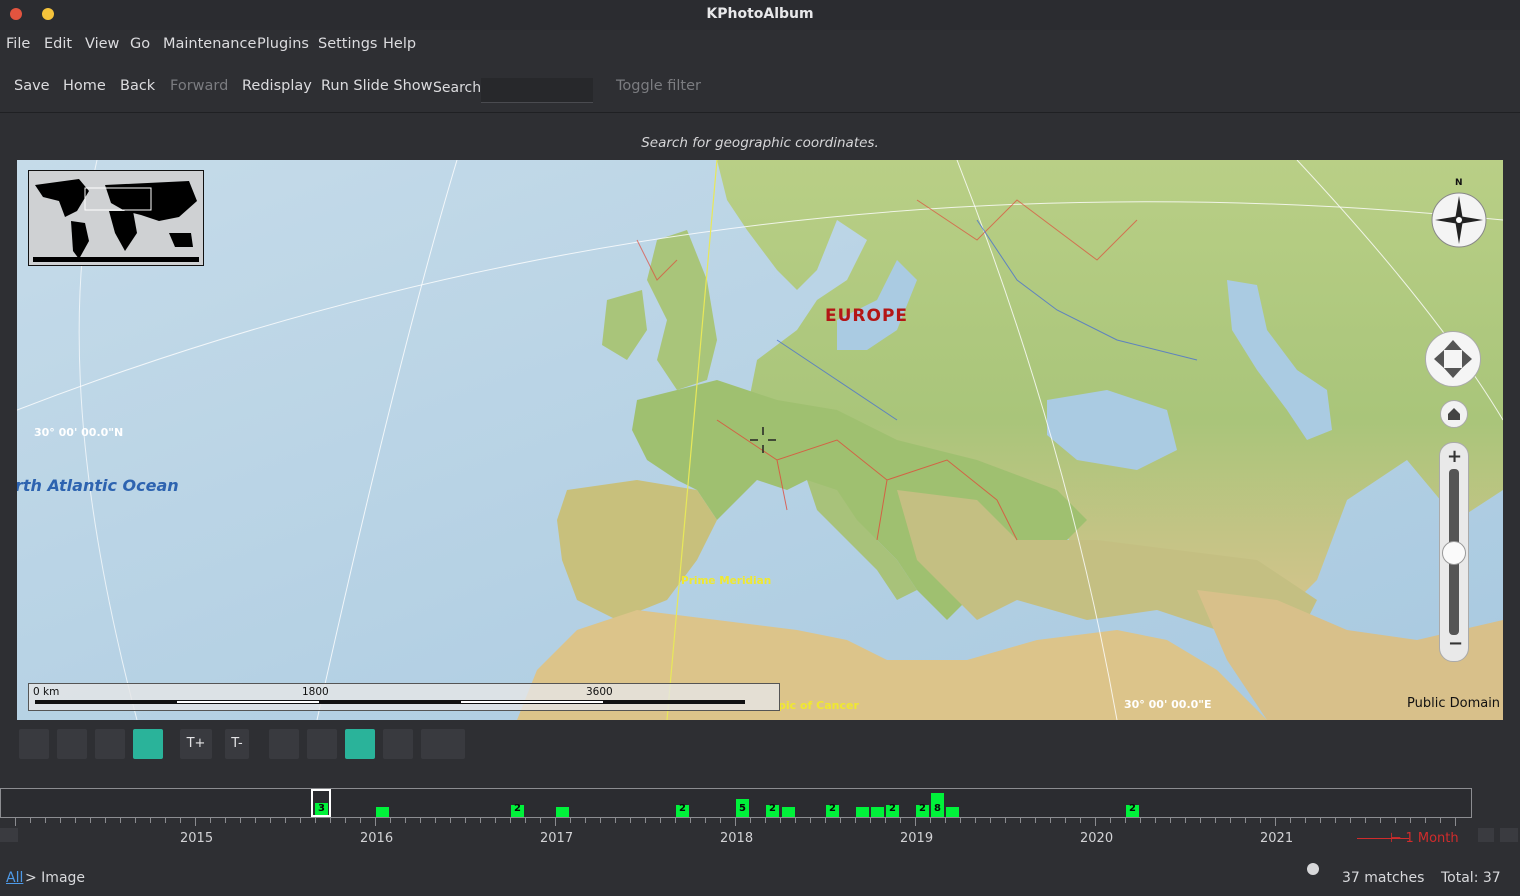 The width and height of the screenshot is (1520, 896). I want to click on zoom-out-button: −, so click(1455, 643).